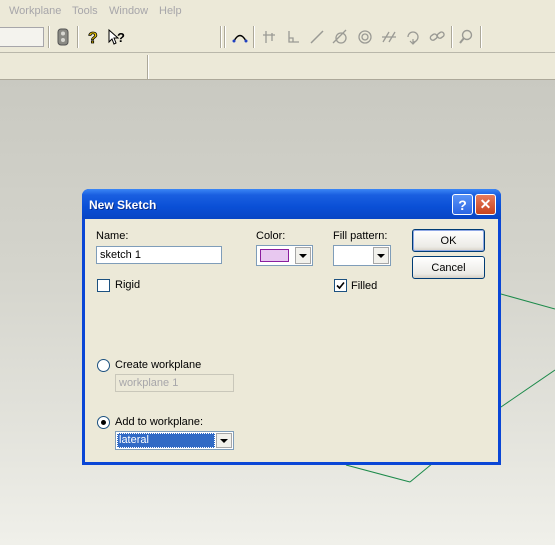 This screenshot has height=545, width=555. What do you see at coordinates (413, 37) in the screenshot?
I see `rotate-icon` at bounding box center [413, 37].